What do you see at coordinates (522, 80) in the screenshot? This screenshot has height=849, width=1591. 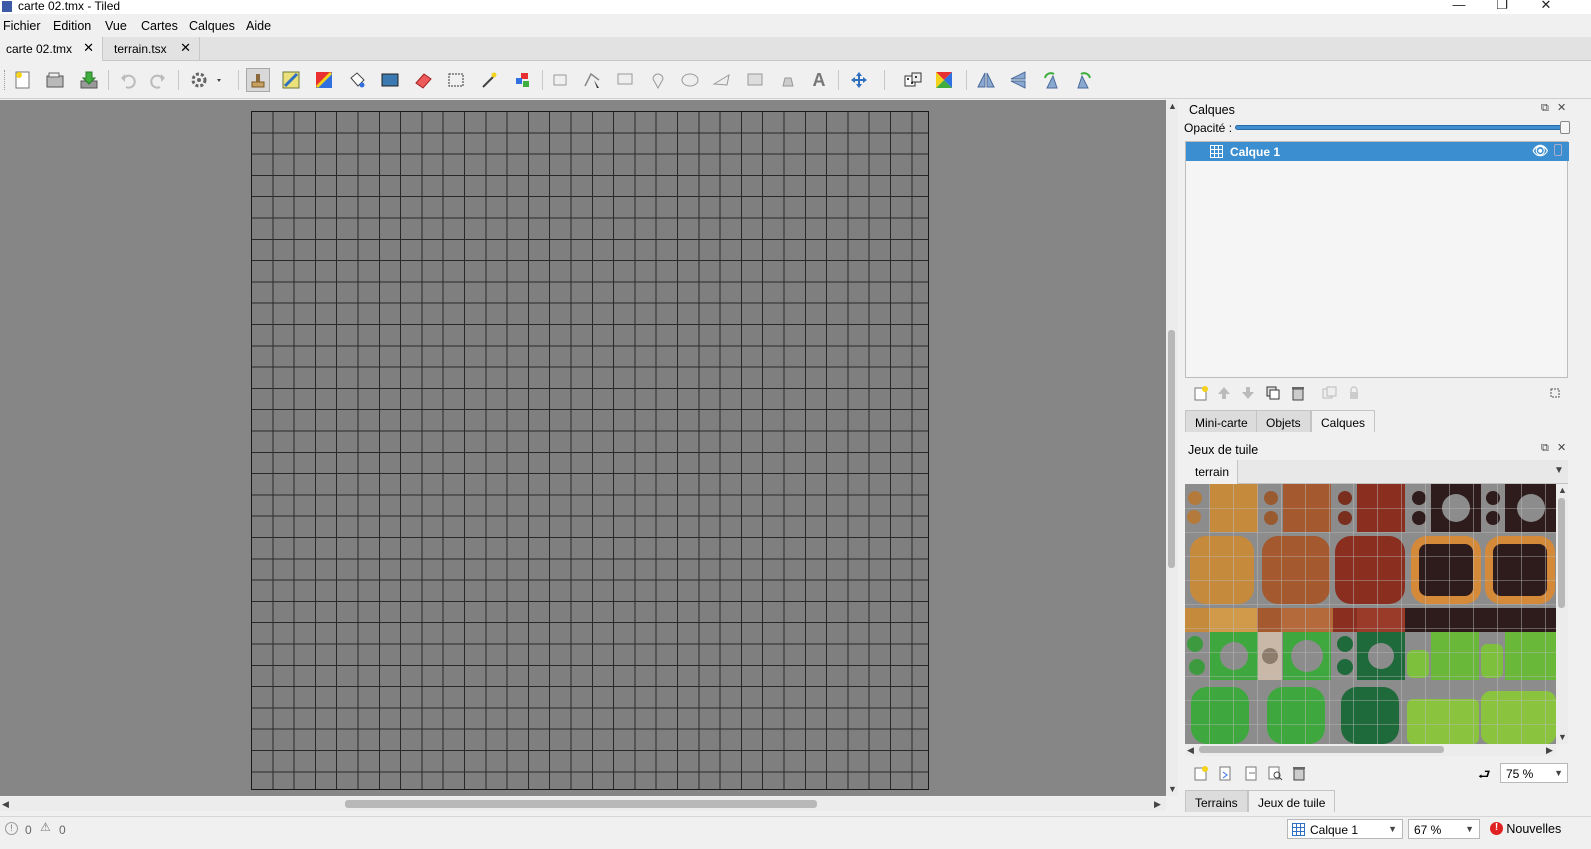 I see `select-same-tile-icon` at bounding box center [522, 80].